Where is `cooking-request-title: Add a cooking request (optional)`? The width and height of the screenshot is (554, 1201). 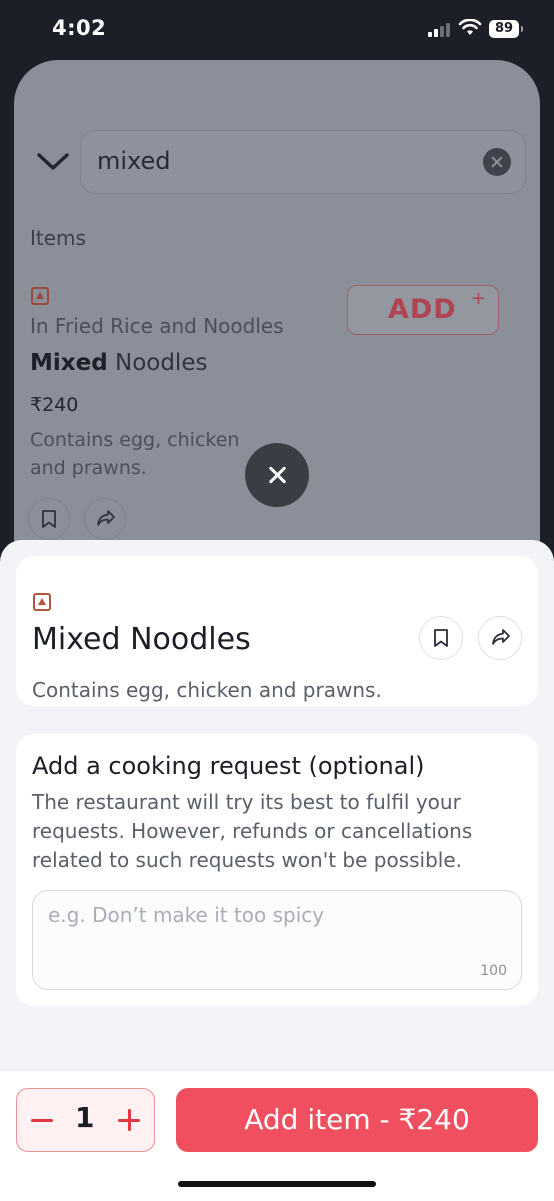 cooking-request-title: Add a cooking request (optional) is located at coordinates (228, 766).